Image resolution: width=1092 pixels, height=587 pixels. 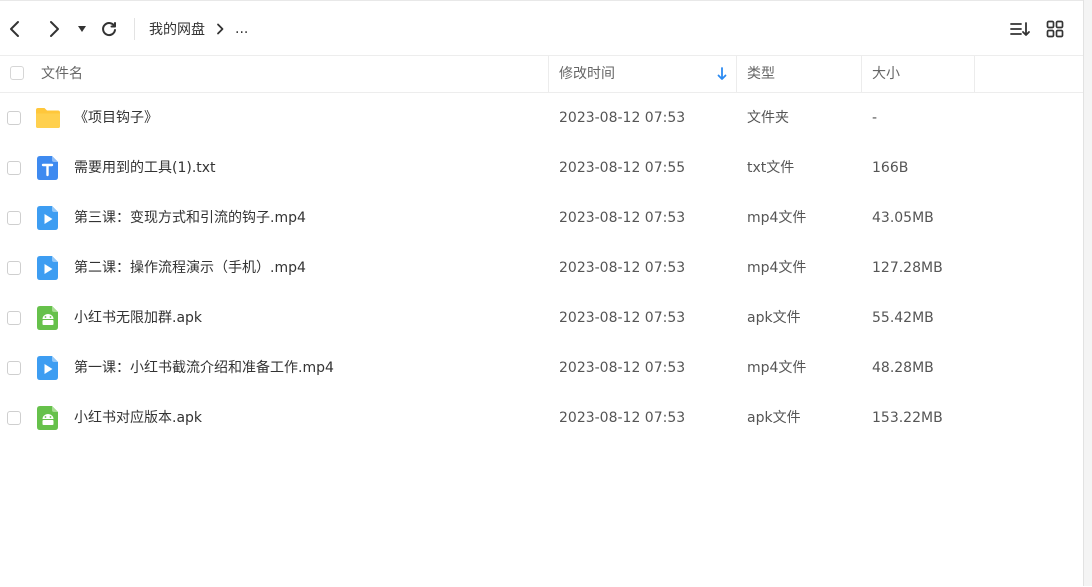 What do you see at coordinates (722, 76) in the screenshot?
I see `sort-descending-icon` at bounding box center [722, 76].